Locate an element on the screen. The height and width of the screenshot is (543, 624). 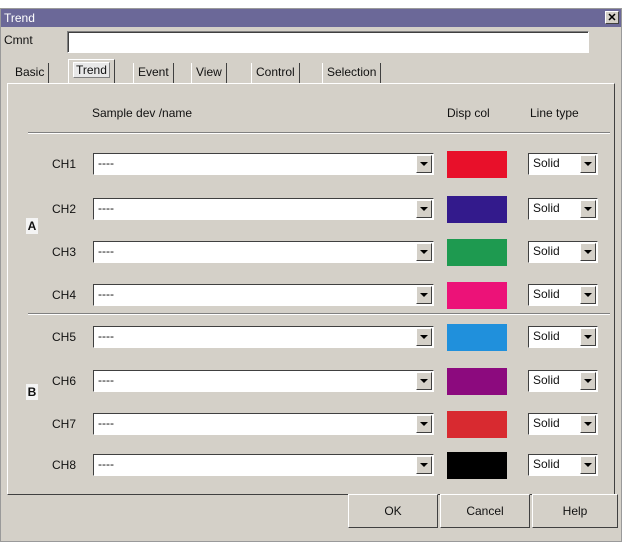
tab-view: View is located at coordinates (209, 73).